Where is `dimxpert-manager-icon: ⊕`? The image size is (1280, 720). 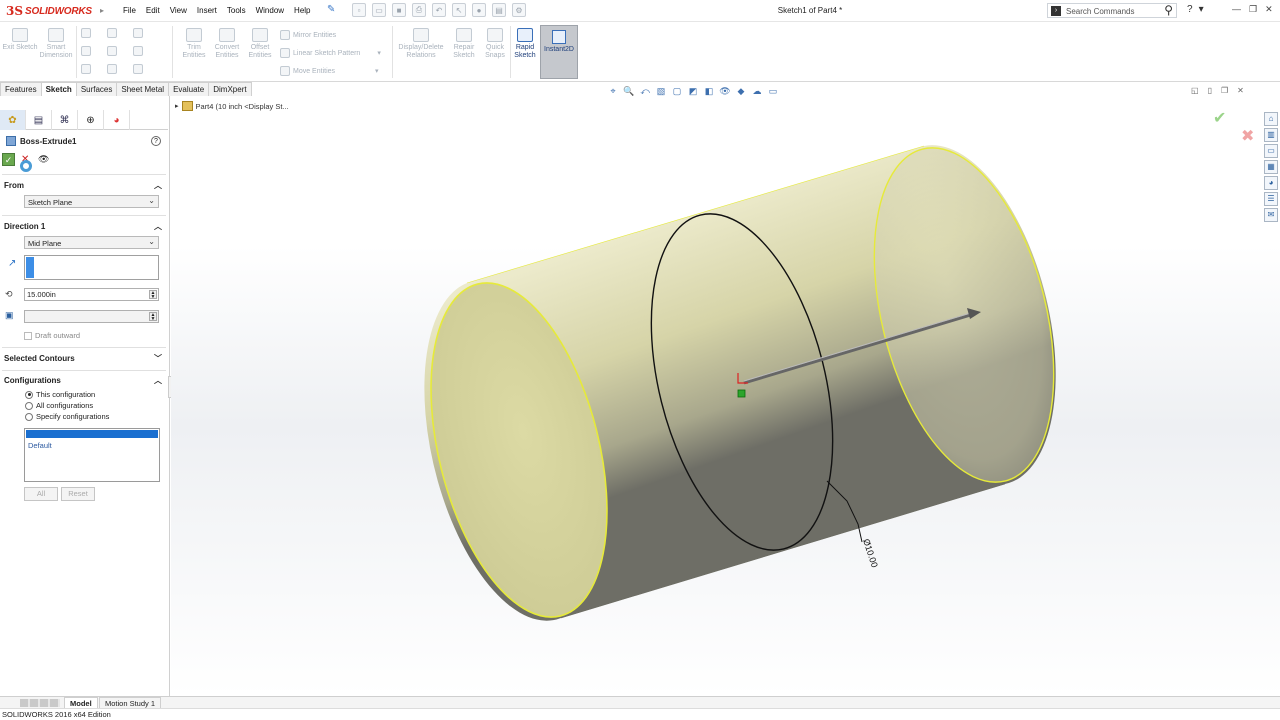 dimxpert-manager-icon: ⊕ is located at coordinates (91, 120).